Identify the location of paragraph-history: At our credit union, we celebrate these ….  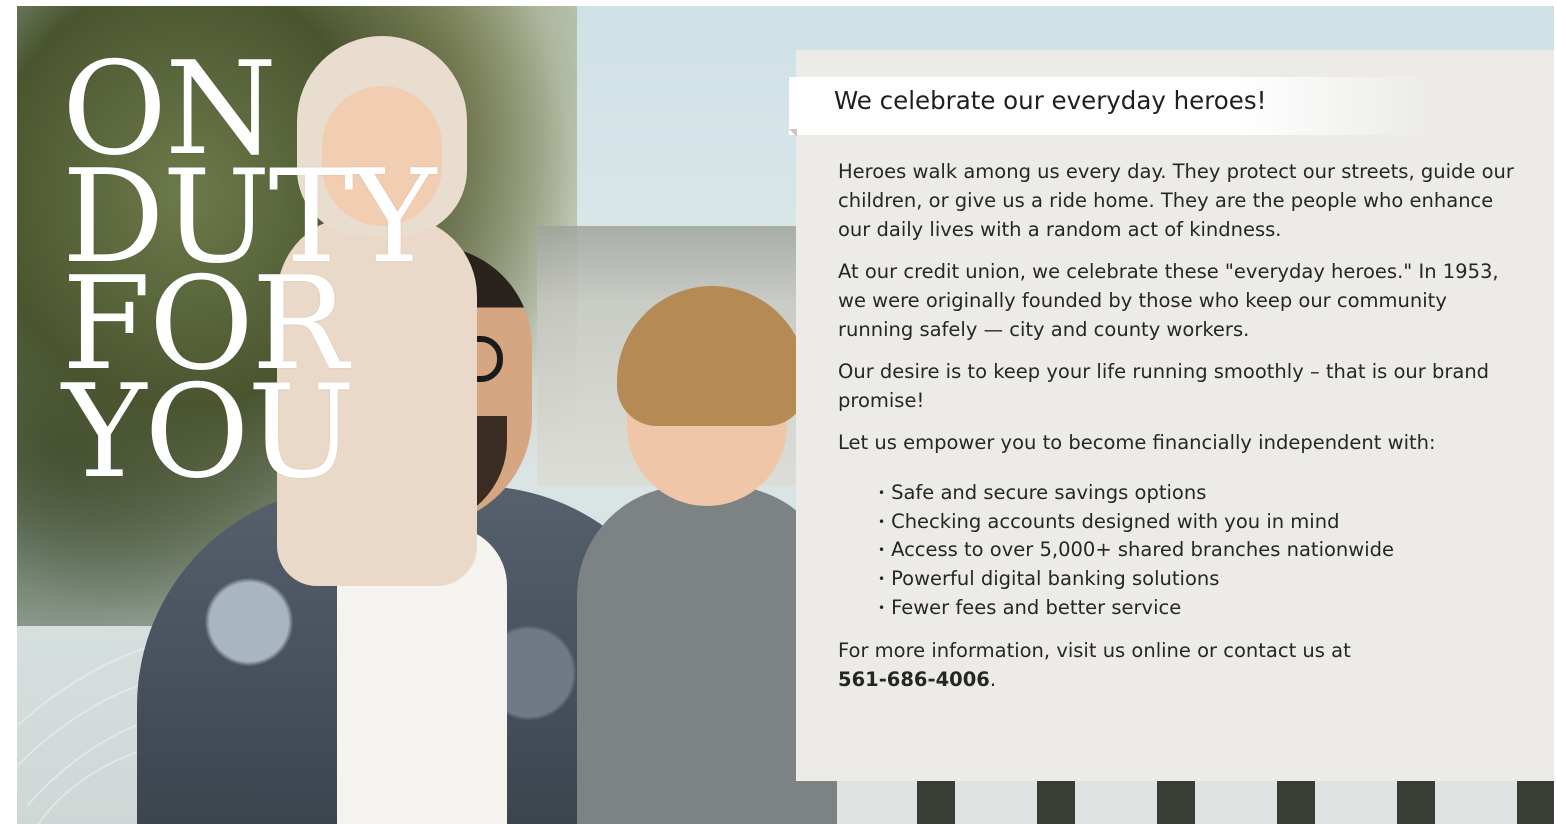
(1168, 300).